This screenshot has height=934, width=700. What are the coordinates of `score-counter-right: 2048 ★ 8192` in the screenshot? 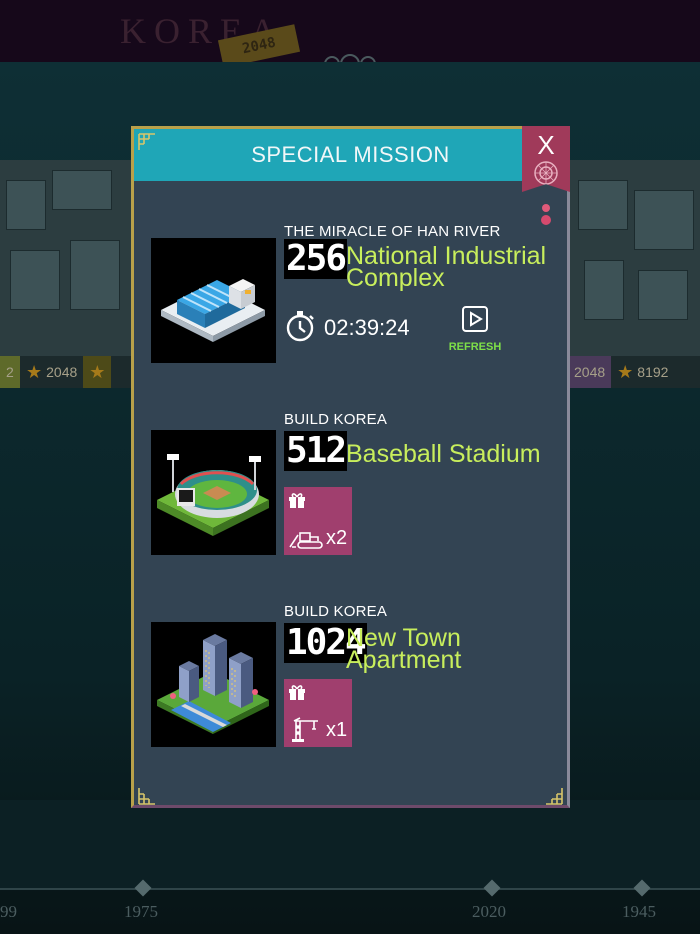 It's located at (634, 372).